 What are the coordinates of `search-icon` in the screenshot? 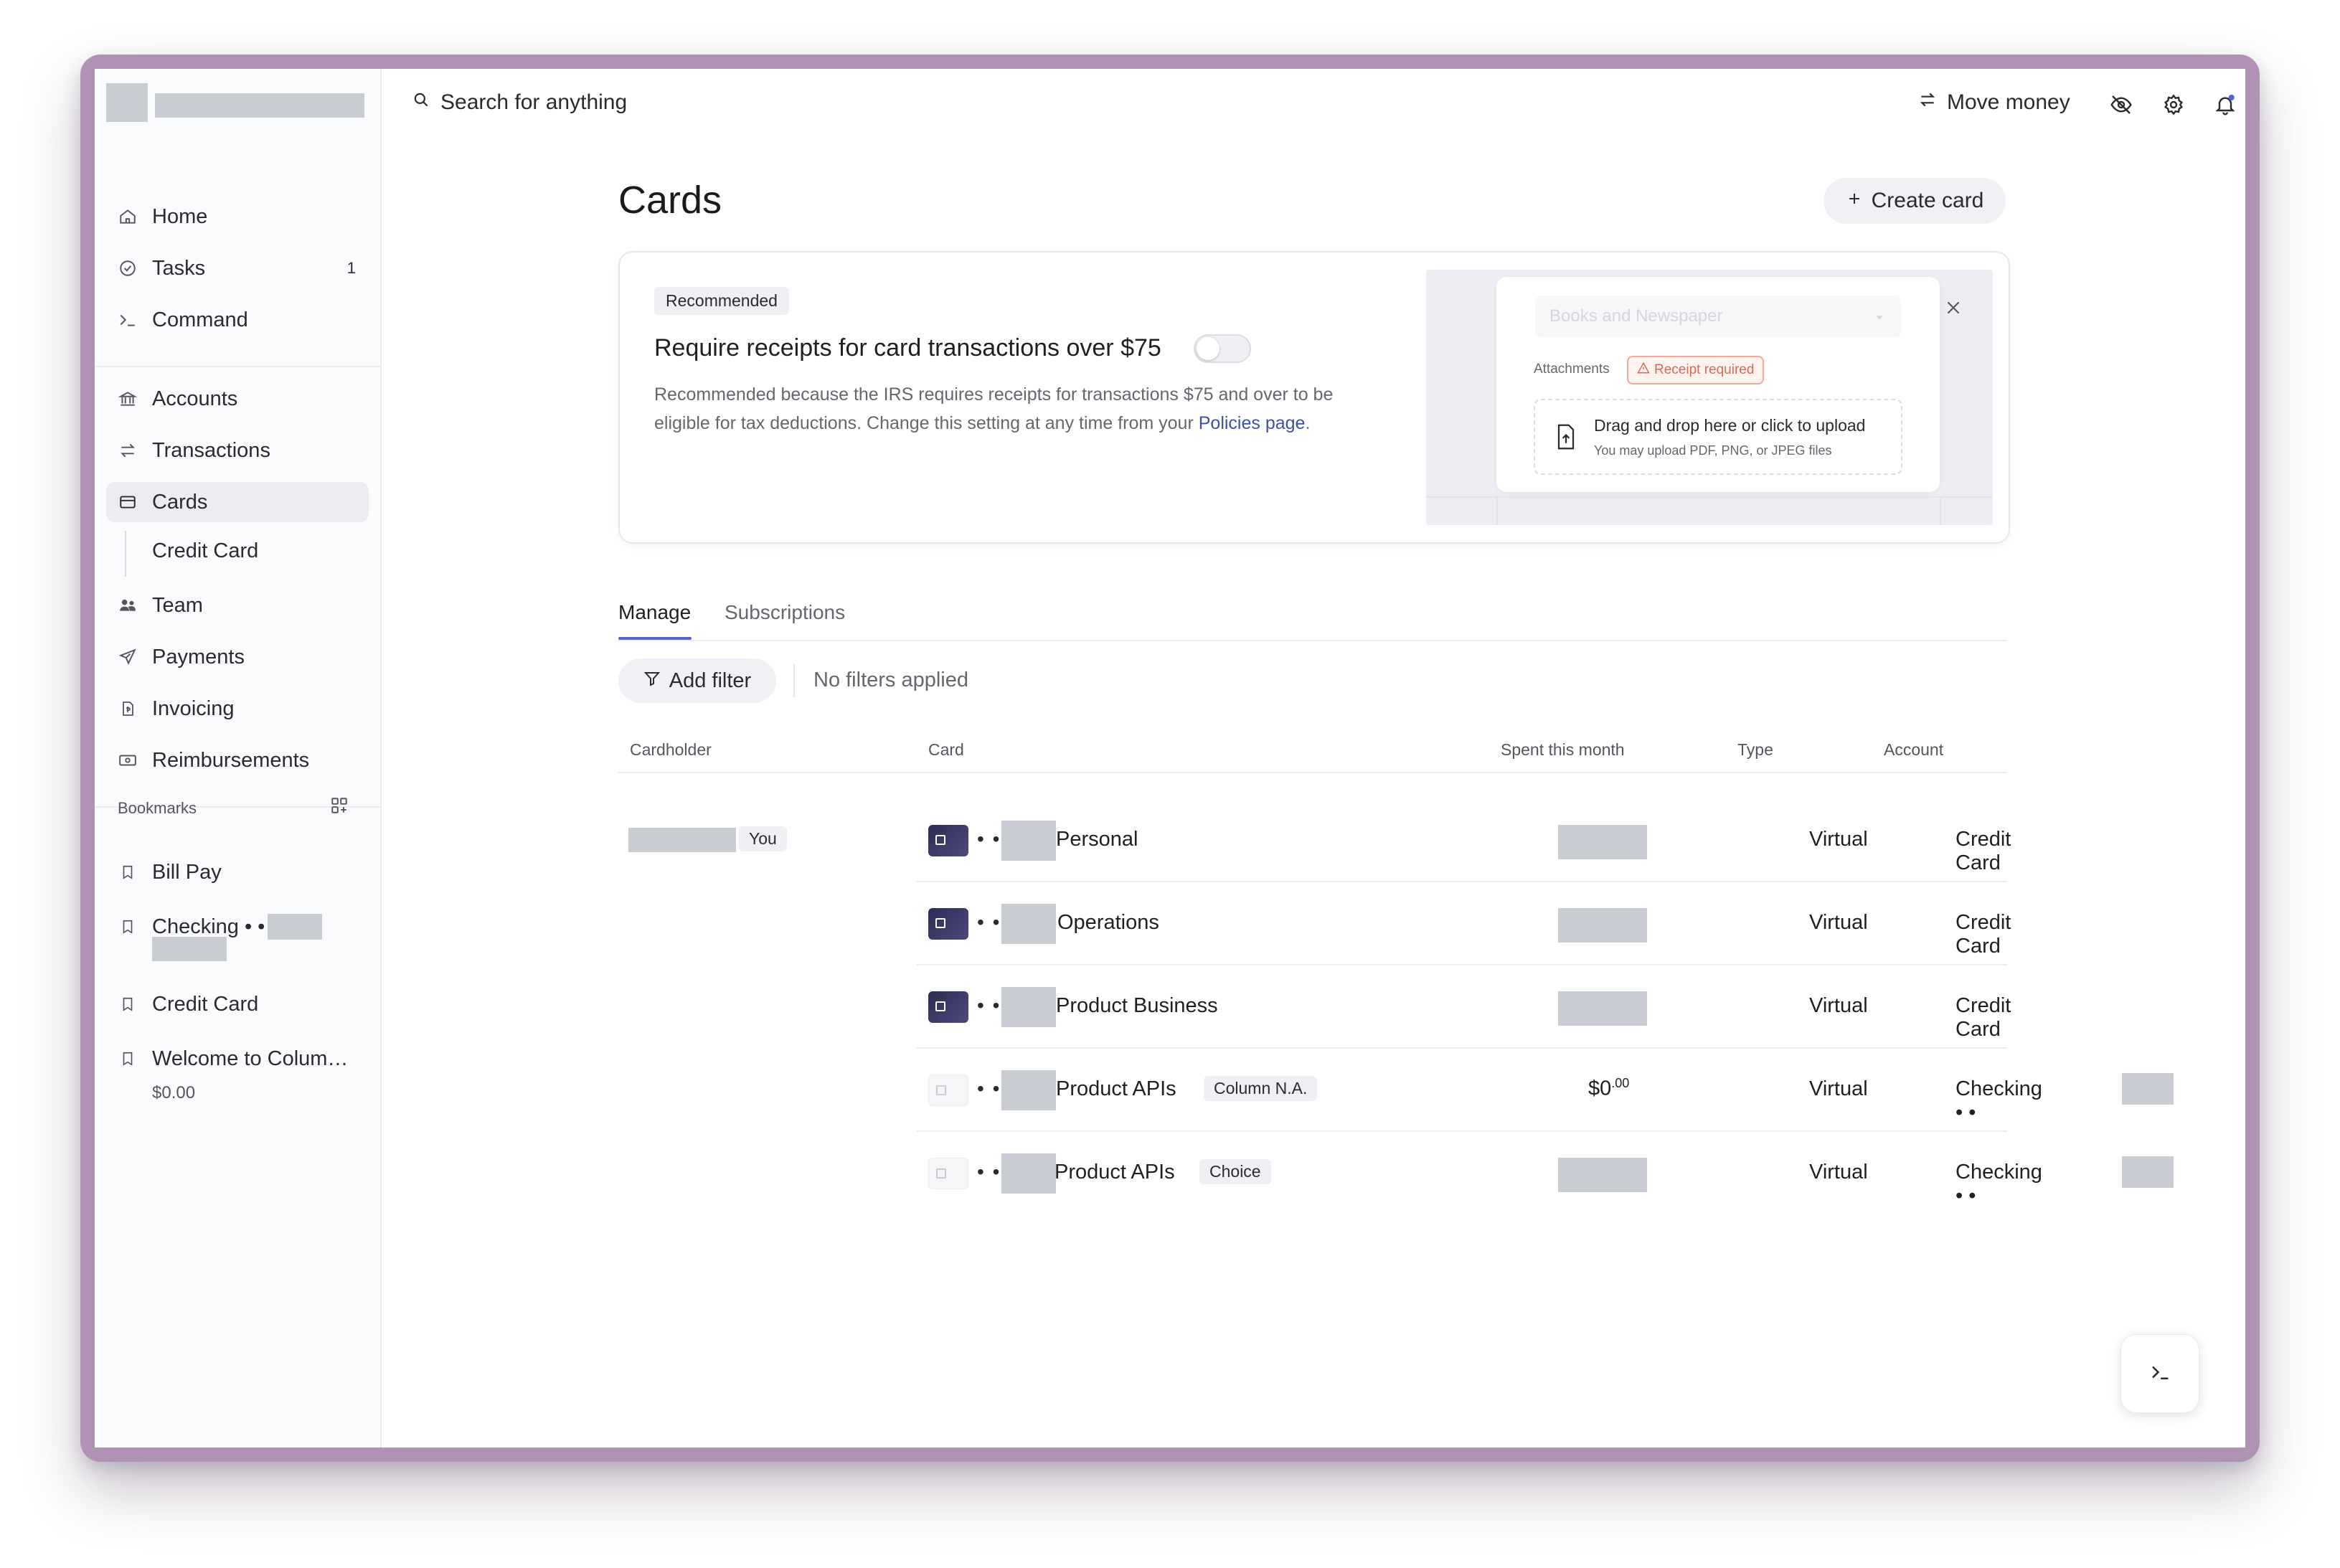 It's located at (421, 102).